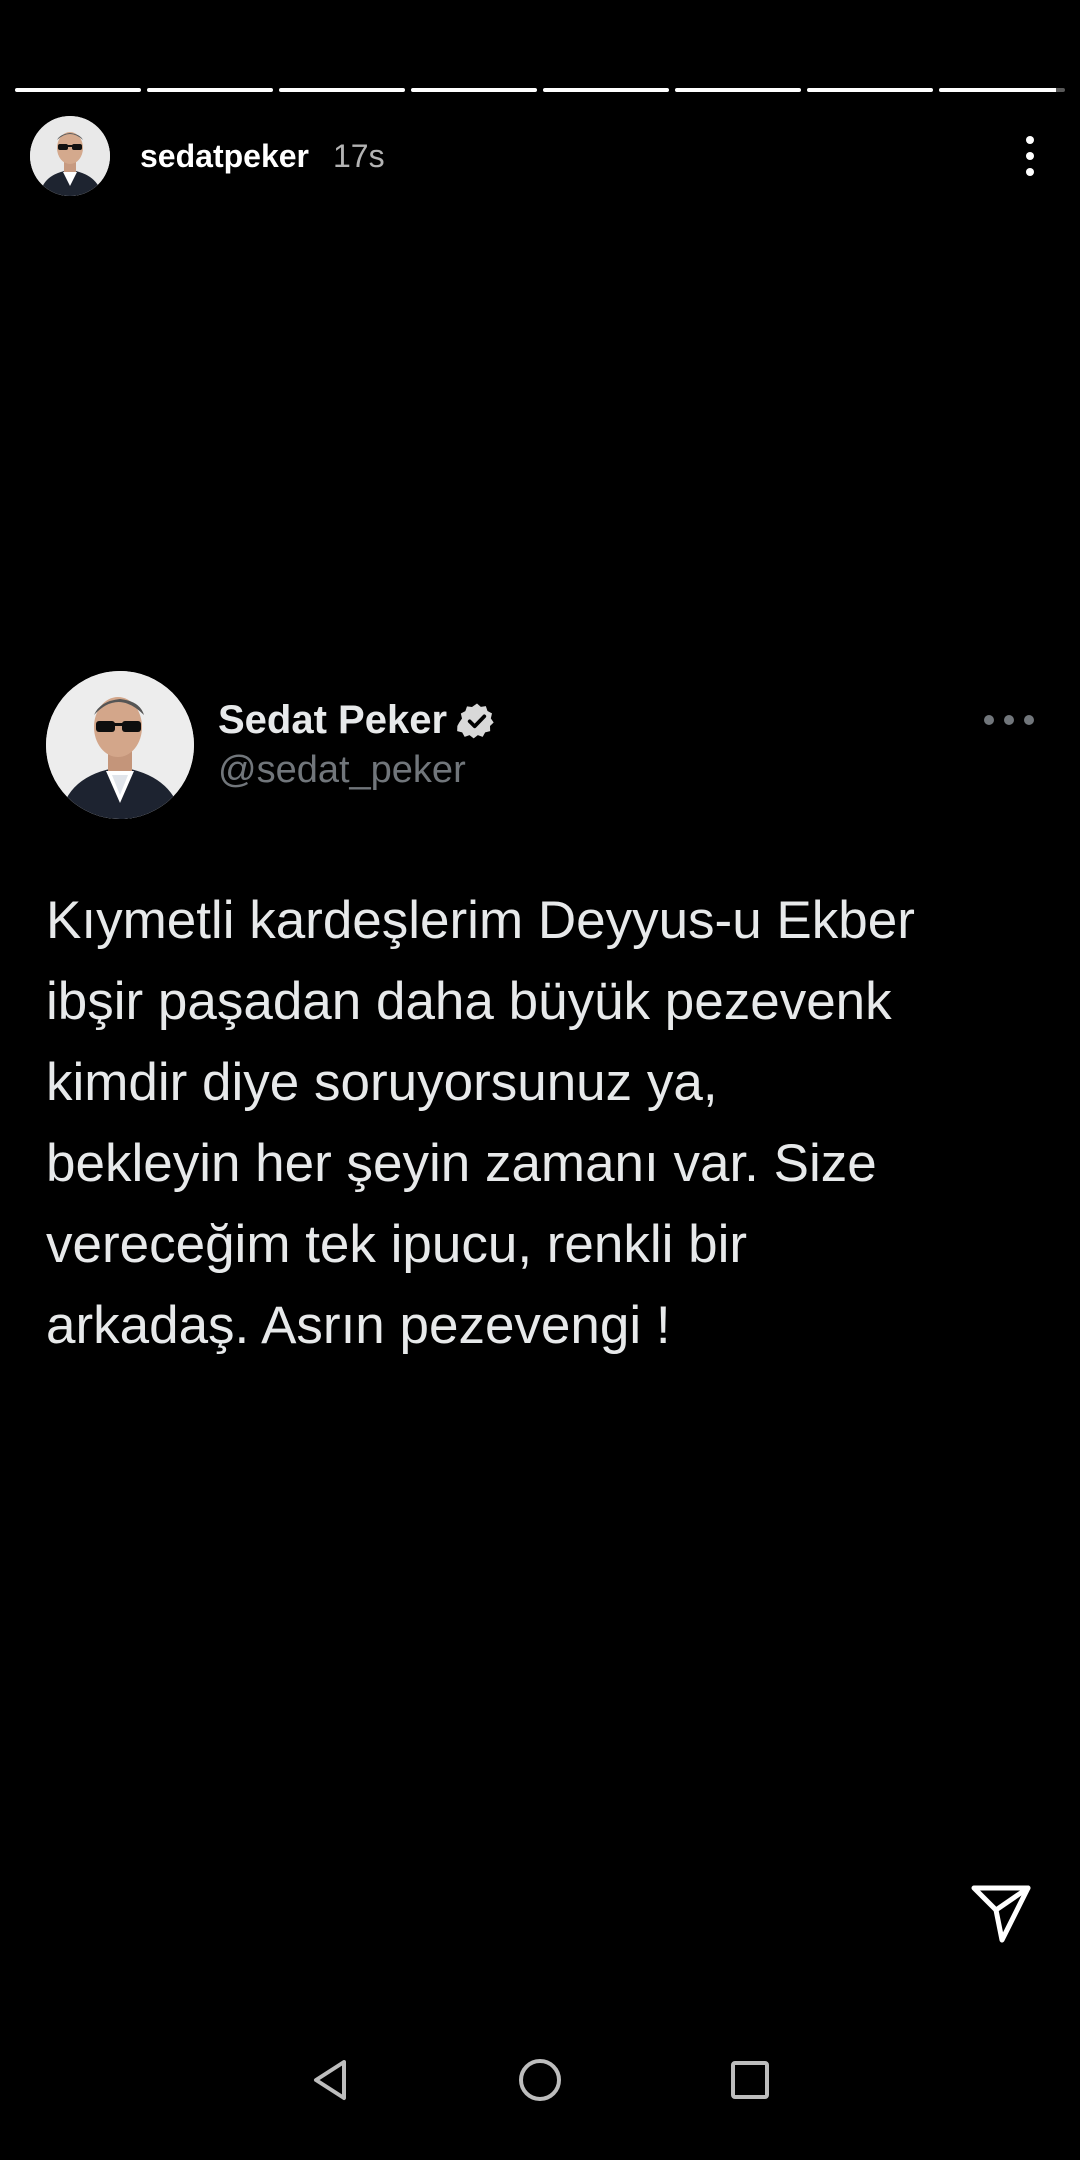  I want to click on tweet-name-row: Sedat Peker, so click(357, 720).